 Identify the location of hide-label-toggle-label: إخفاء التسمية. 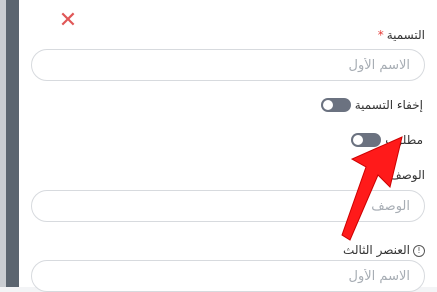
(388, 105).